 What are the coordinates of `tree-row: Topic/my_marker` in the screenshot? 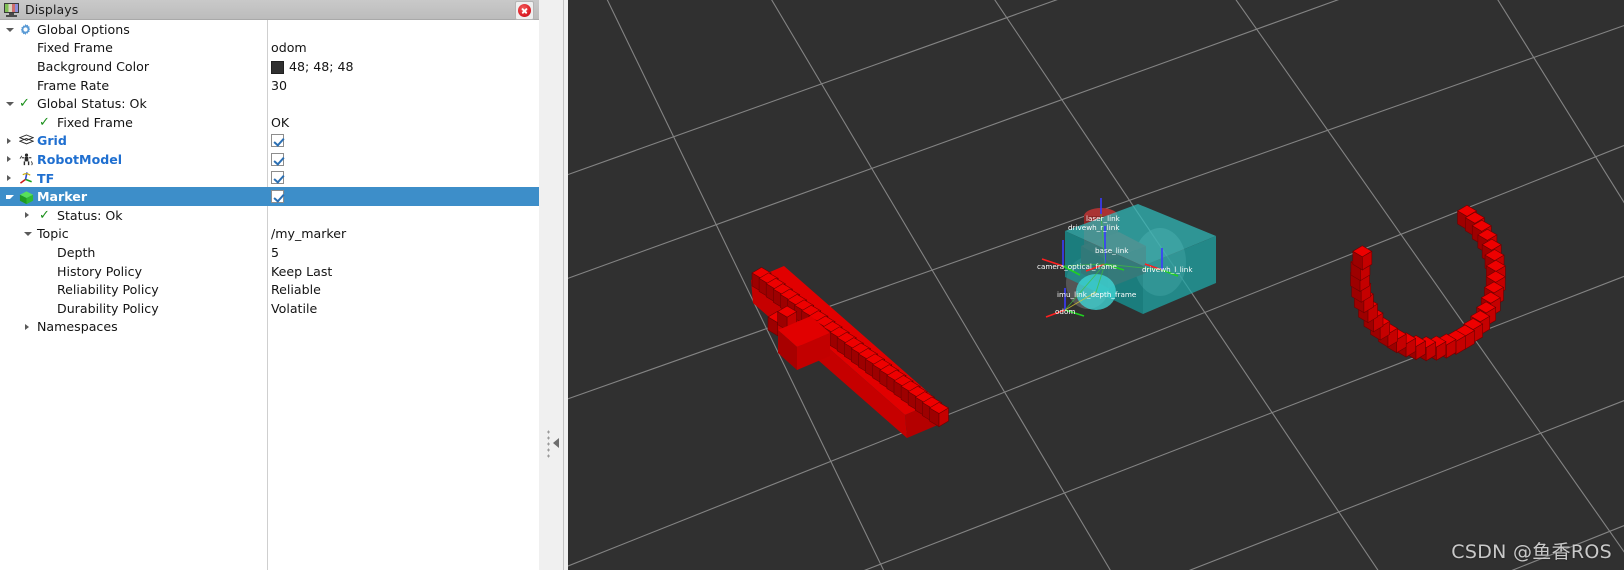 It's located at (269, 234).